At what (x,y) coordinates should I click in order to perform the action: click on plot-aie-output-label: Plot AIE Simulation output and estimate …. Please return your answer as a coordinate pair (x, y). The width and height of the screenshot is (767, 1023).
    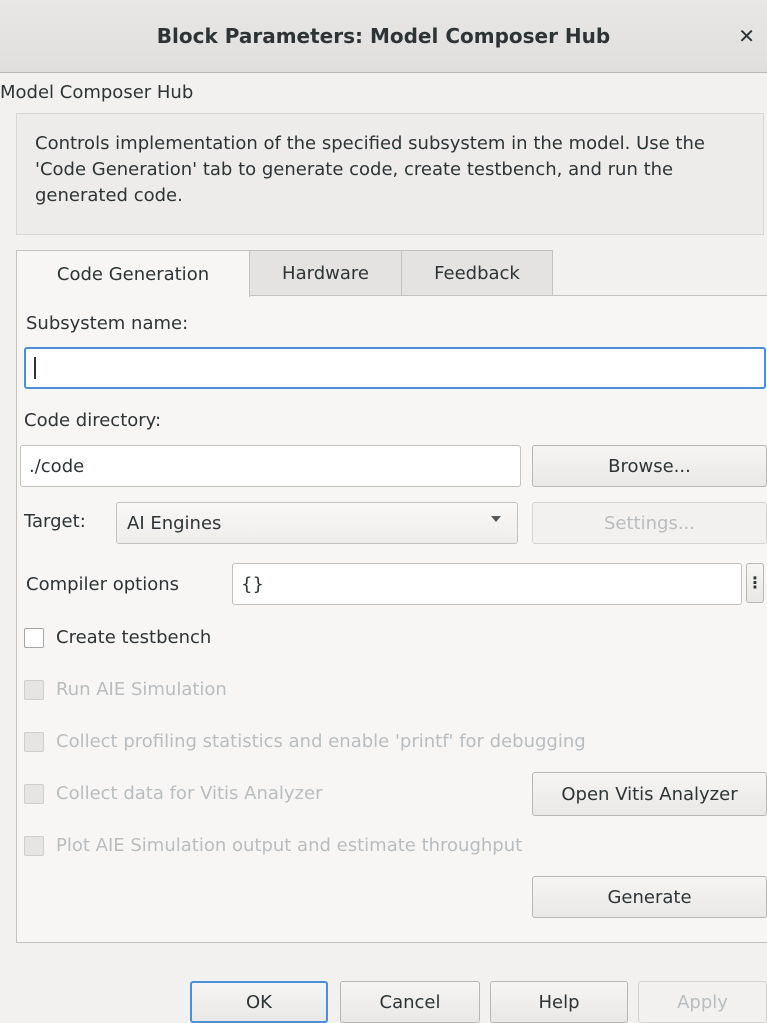
    Looking at the image, I should click on (289, 845).